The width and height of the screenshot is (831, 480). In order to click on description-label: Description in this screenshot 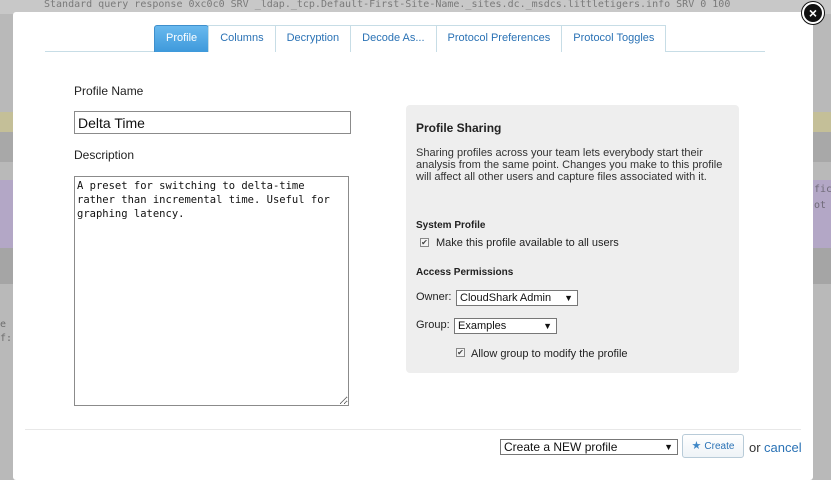, I will do `click(104, 155)`.